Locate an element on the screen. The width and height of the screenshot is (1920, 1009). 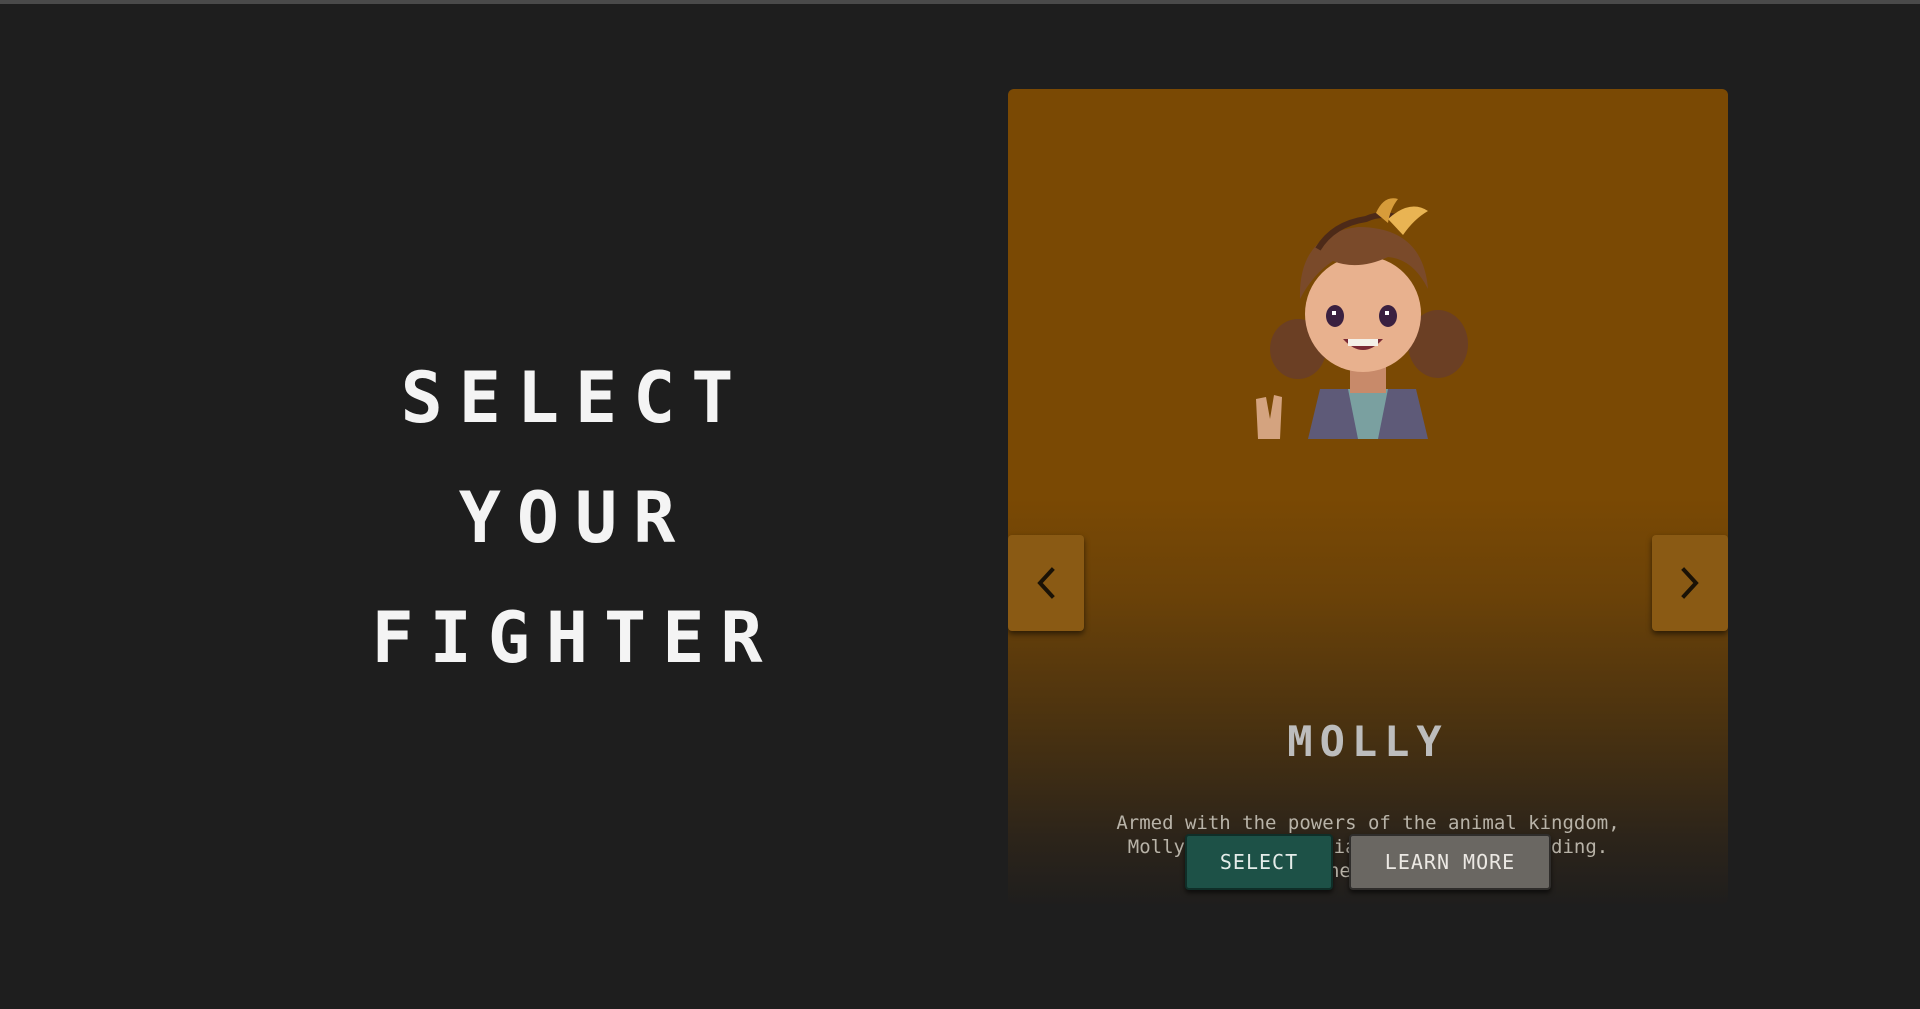
chevron-right-icon is located at coordinates (1690, 583).